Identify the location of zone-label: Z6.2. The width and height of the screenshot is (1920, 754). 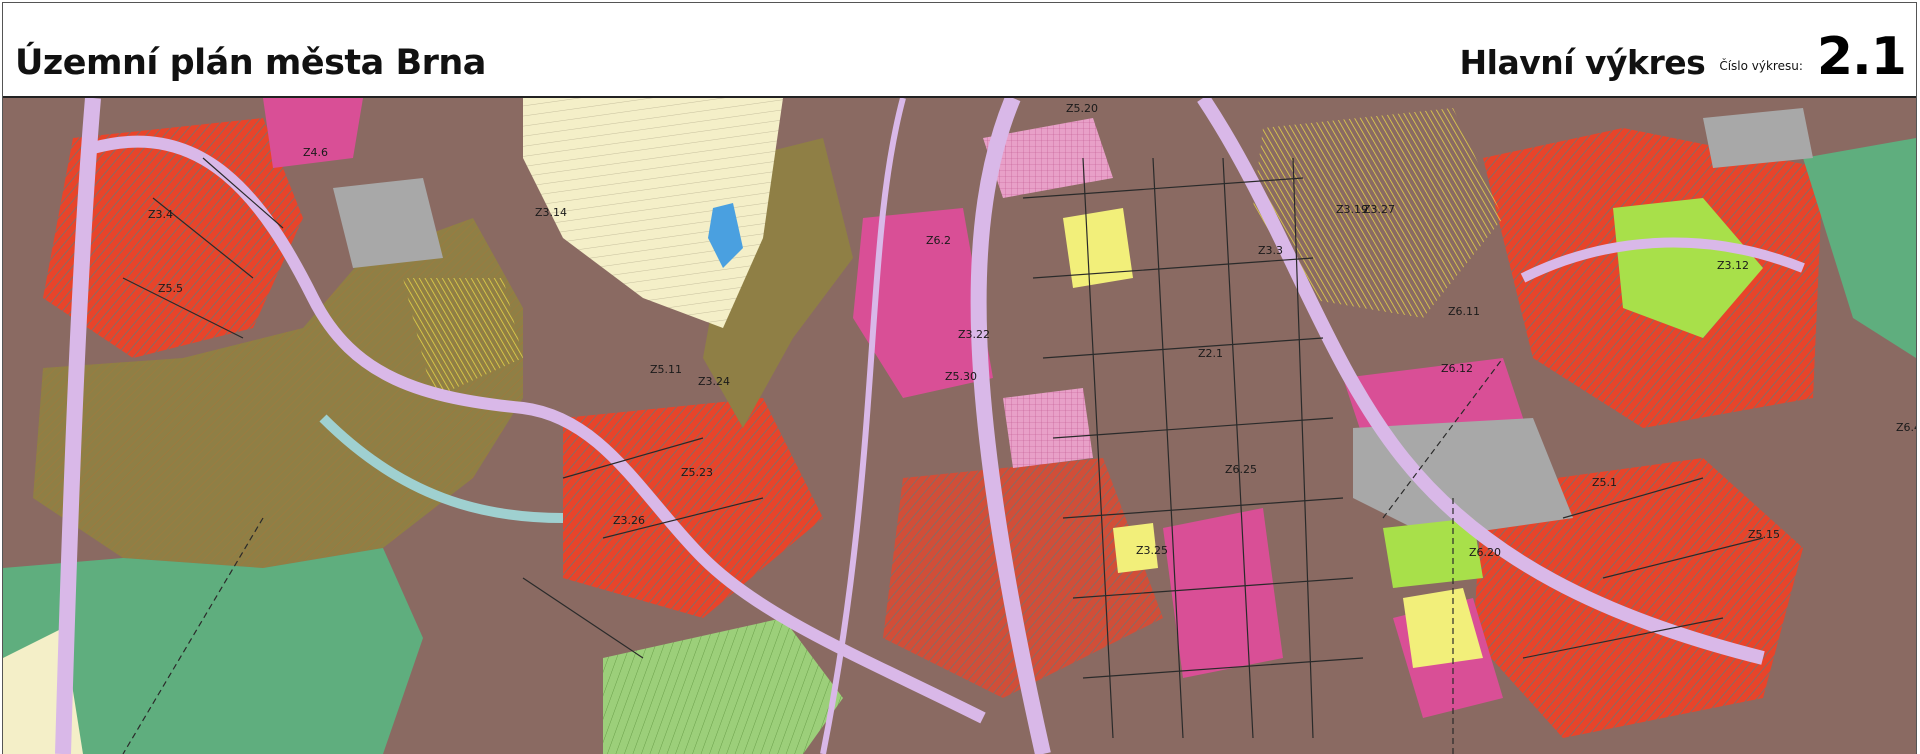
(938, 240).